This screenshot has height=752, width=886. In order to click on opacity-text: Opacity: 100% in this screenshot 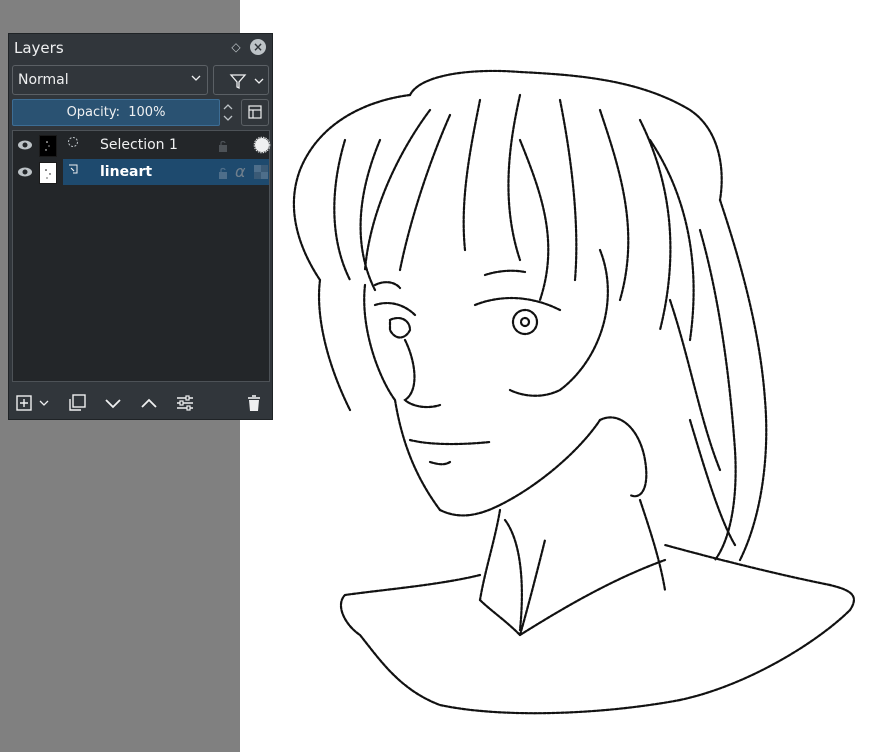, I will do `click(116, 112)`.